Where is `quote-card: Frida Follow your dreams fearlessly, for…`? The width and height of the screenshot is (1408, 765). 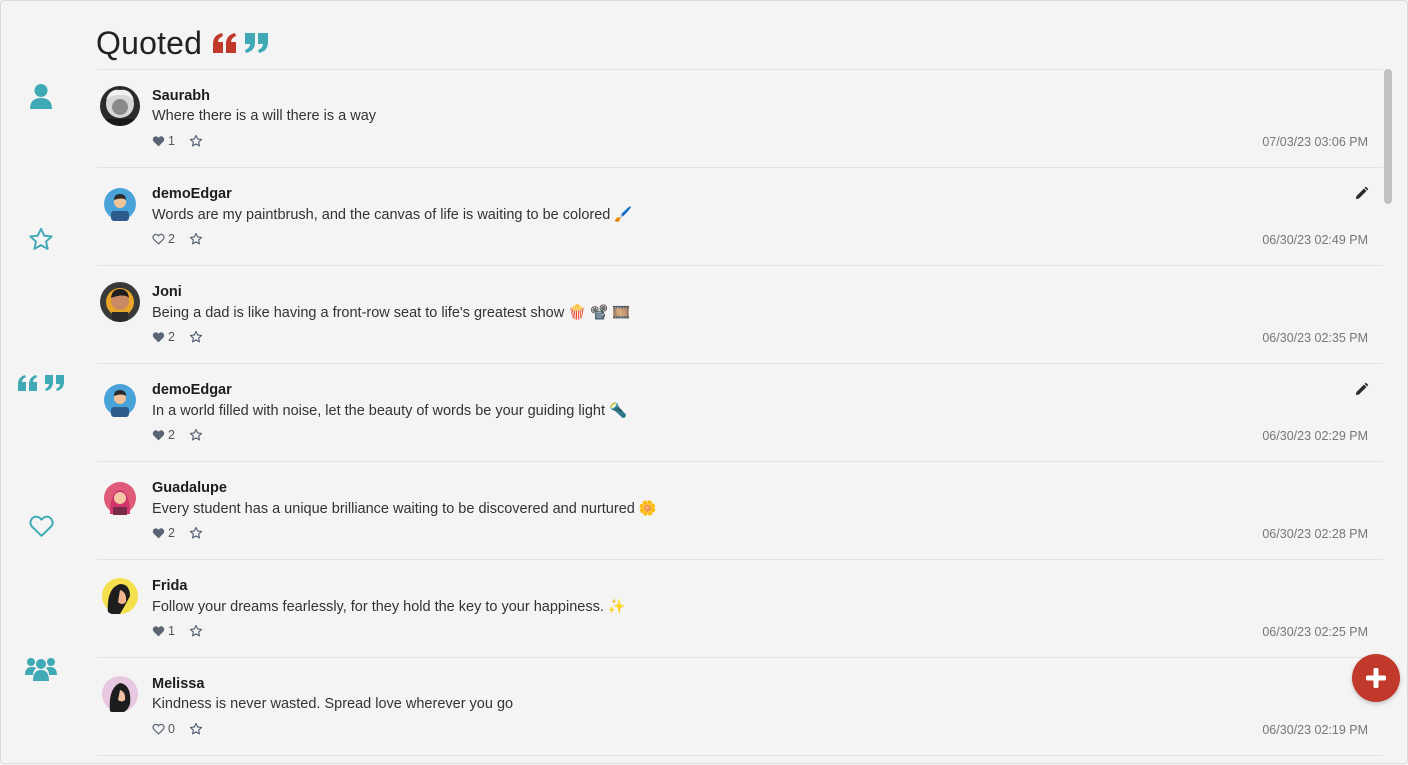
quote-card: Frida Follow your dreams fearlessly, for… is located at coordinates (740, 609).